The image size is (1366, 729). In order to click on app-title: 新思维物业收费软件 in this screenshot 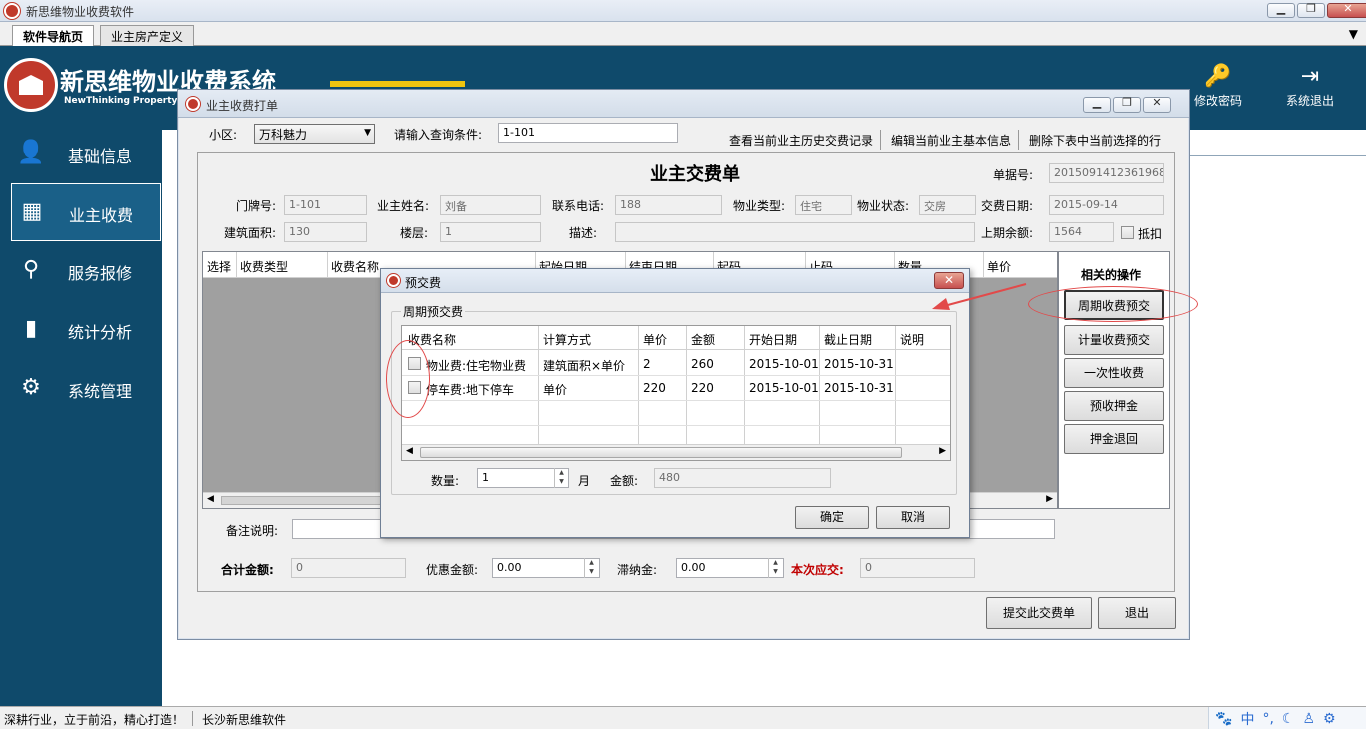, I will do `click(80, 12)`.